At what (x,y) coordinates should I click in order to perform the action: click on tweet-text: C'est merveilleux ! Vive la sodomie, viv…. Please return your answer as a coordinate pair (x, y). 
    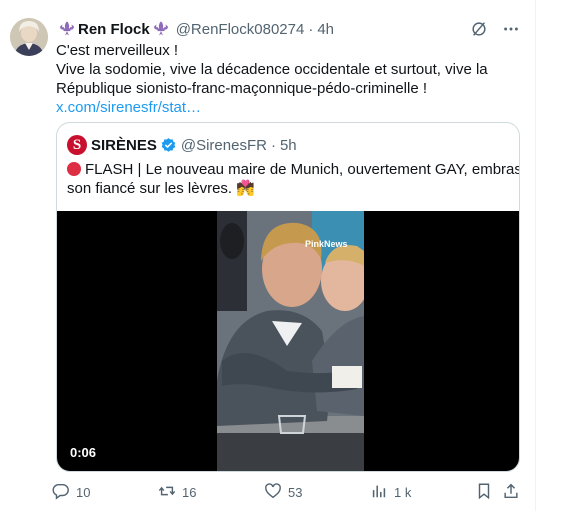
    Looking at the image, I should click on (291, 79).